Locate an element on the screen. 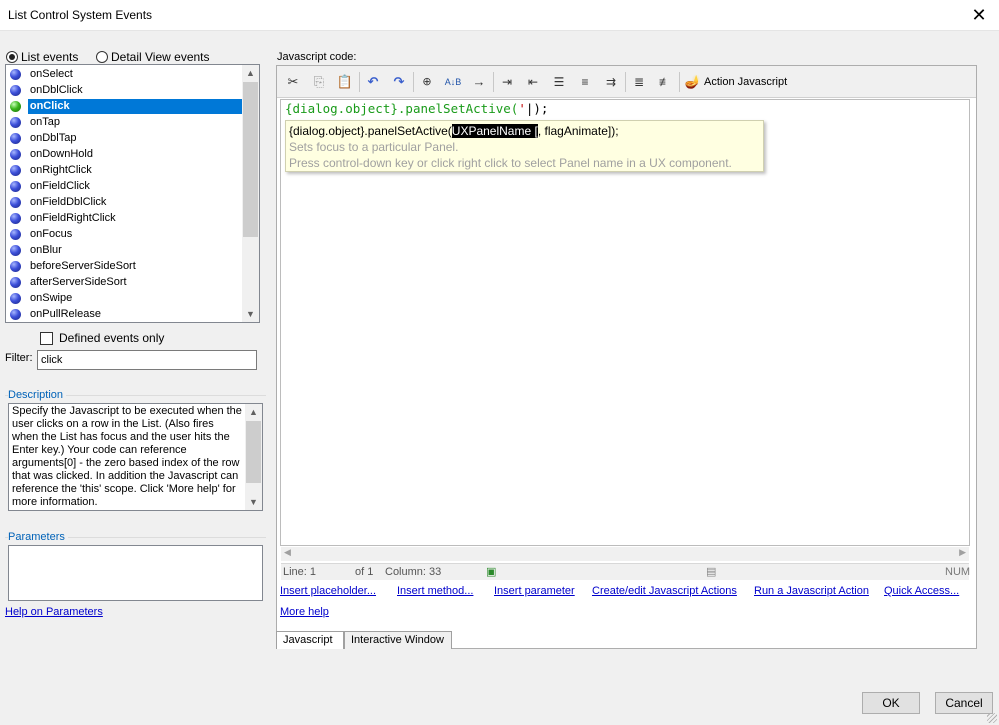 This screenshot has height=725, width=999. status-of: of 1 is located at coordinates (364, 572).